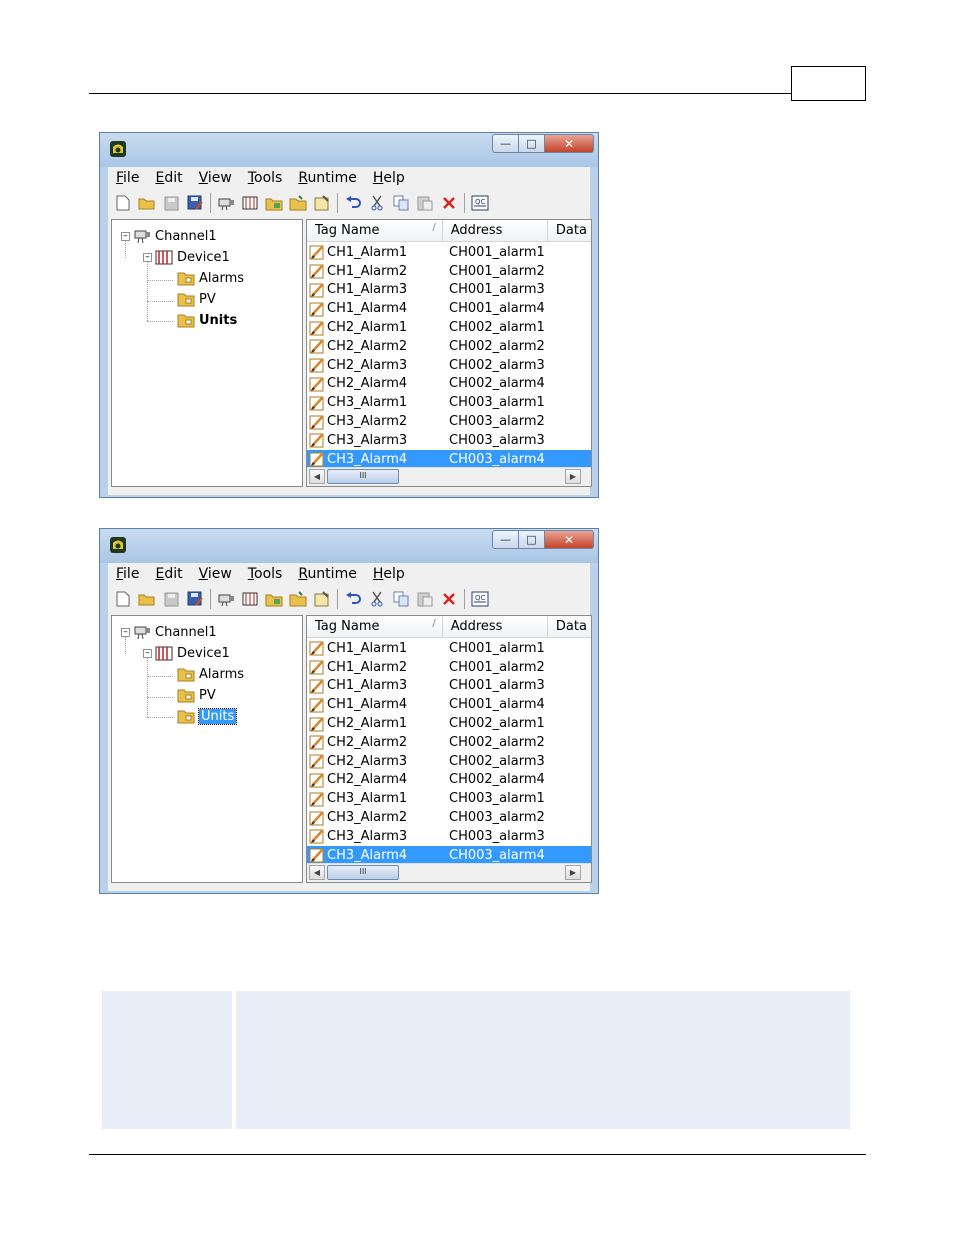 The width and height of the screenshot is (954, 1235). Describe the element at coordinates (449, 599) in the screenshot. I see `delete-button` at that location.